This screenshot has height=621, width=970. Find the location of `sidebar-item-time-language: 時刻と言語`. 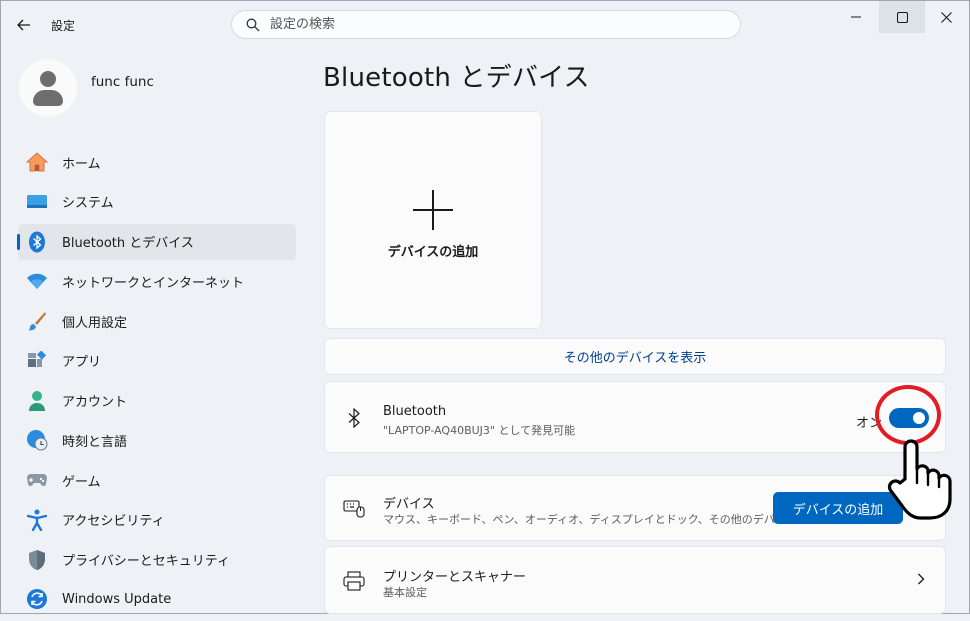

sidebar-item-time-language: 時刻と言語 is located at coordinates (157, 440).